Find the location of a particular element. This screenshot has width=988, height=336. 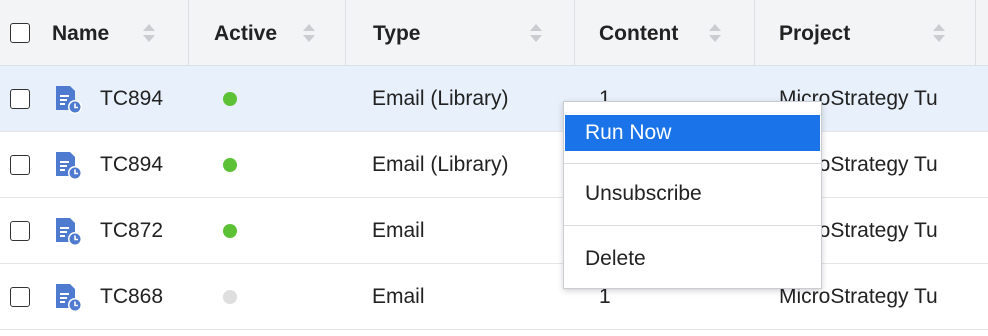

inactive-status-dot is located at coordinates (230, 297).